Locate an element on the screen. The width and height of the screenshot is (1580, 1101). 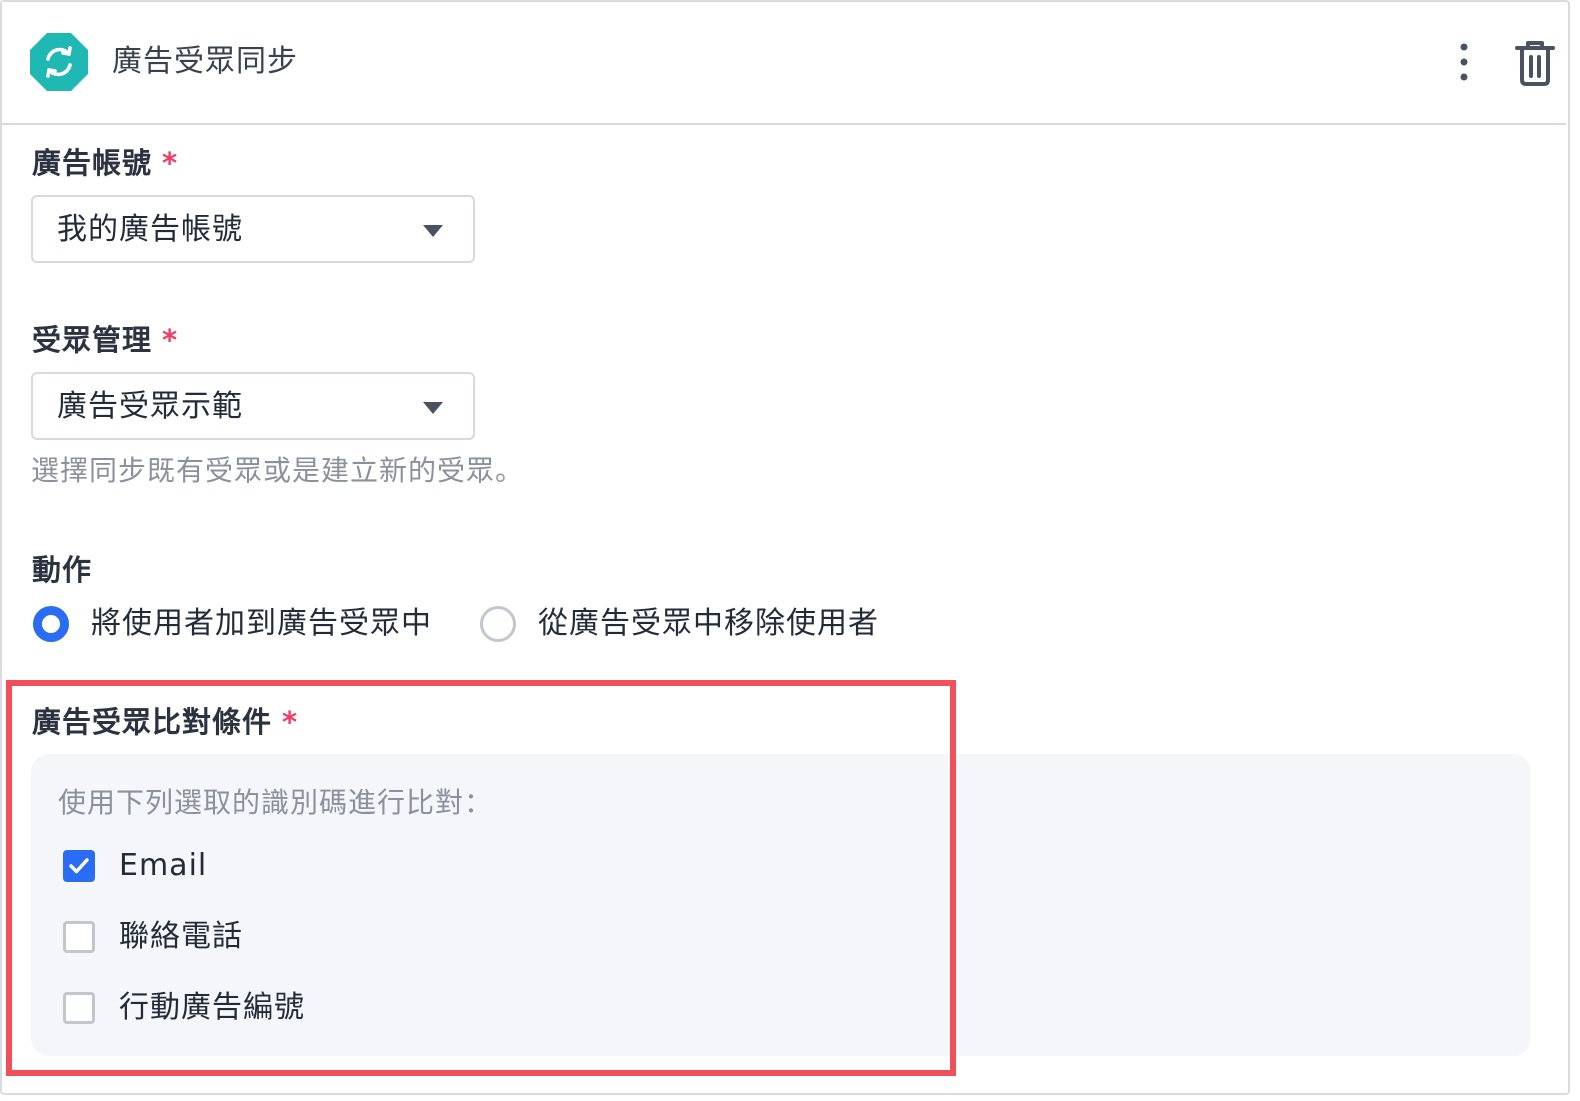
ad-account-value: 我的廣告帳號 is located at coordinates (150, 229).